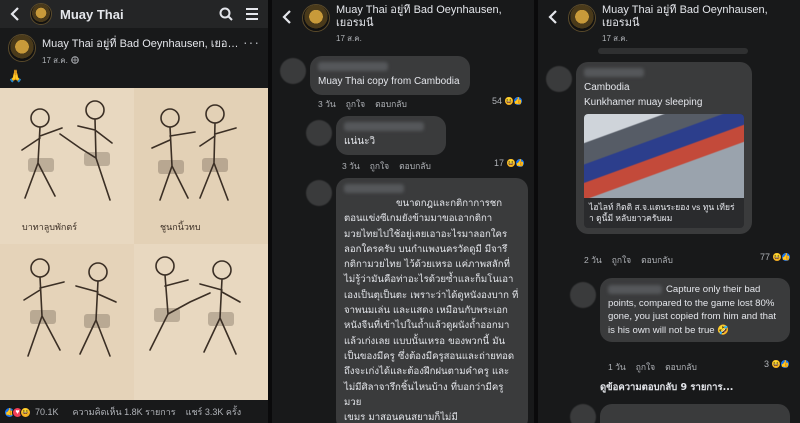 The image size is (800, 423). I want to click on reaction-count: 77, so click(765, 257).